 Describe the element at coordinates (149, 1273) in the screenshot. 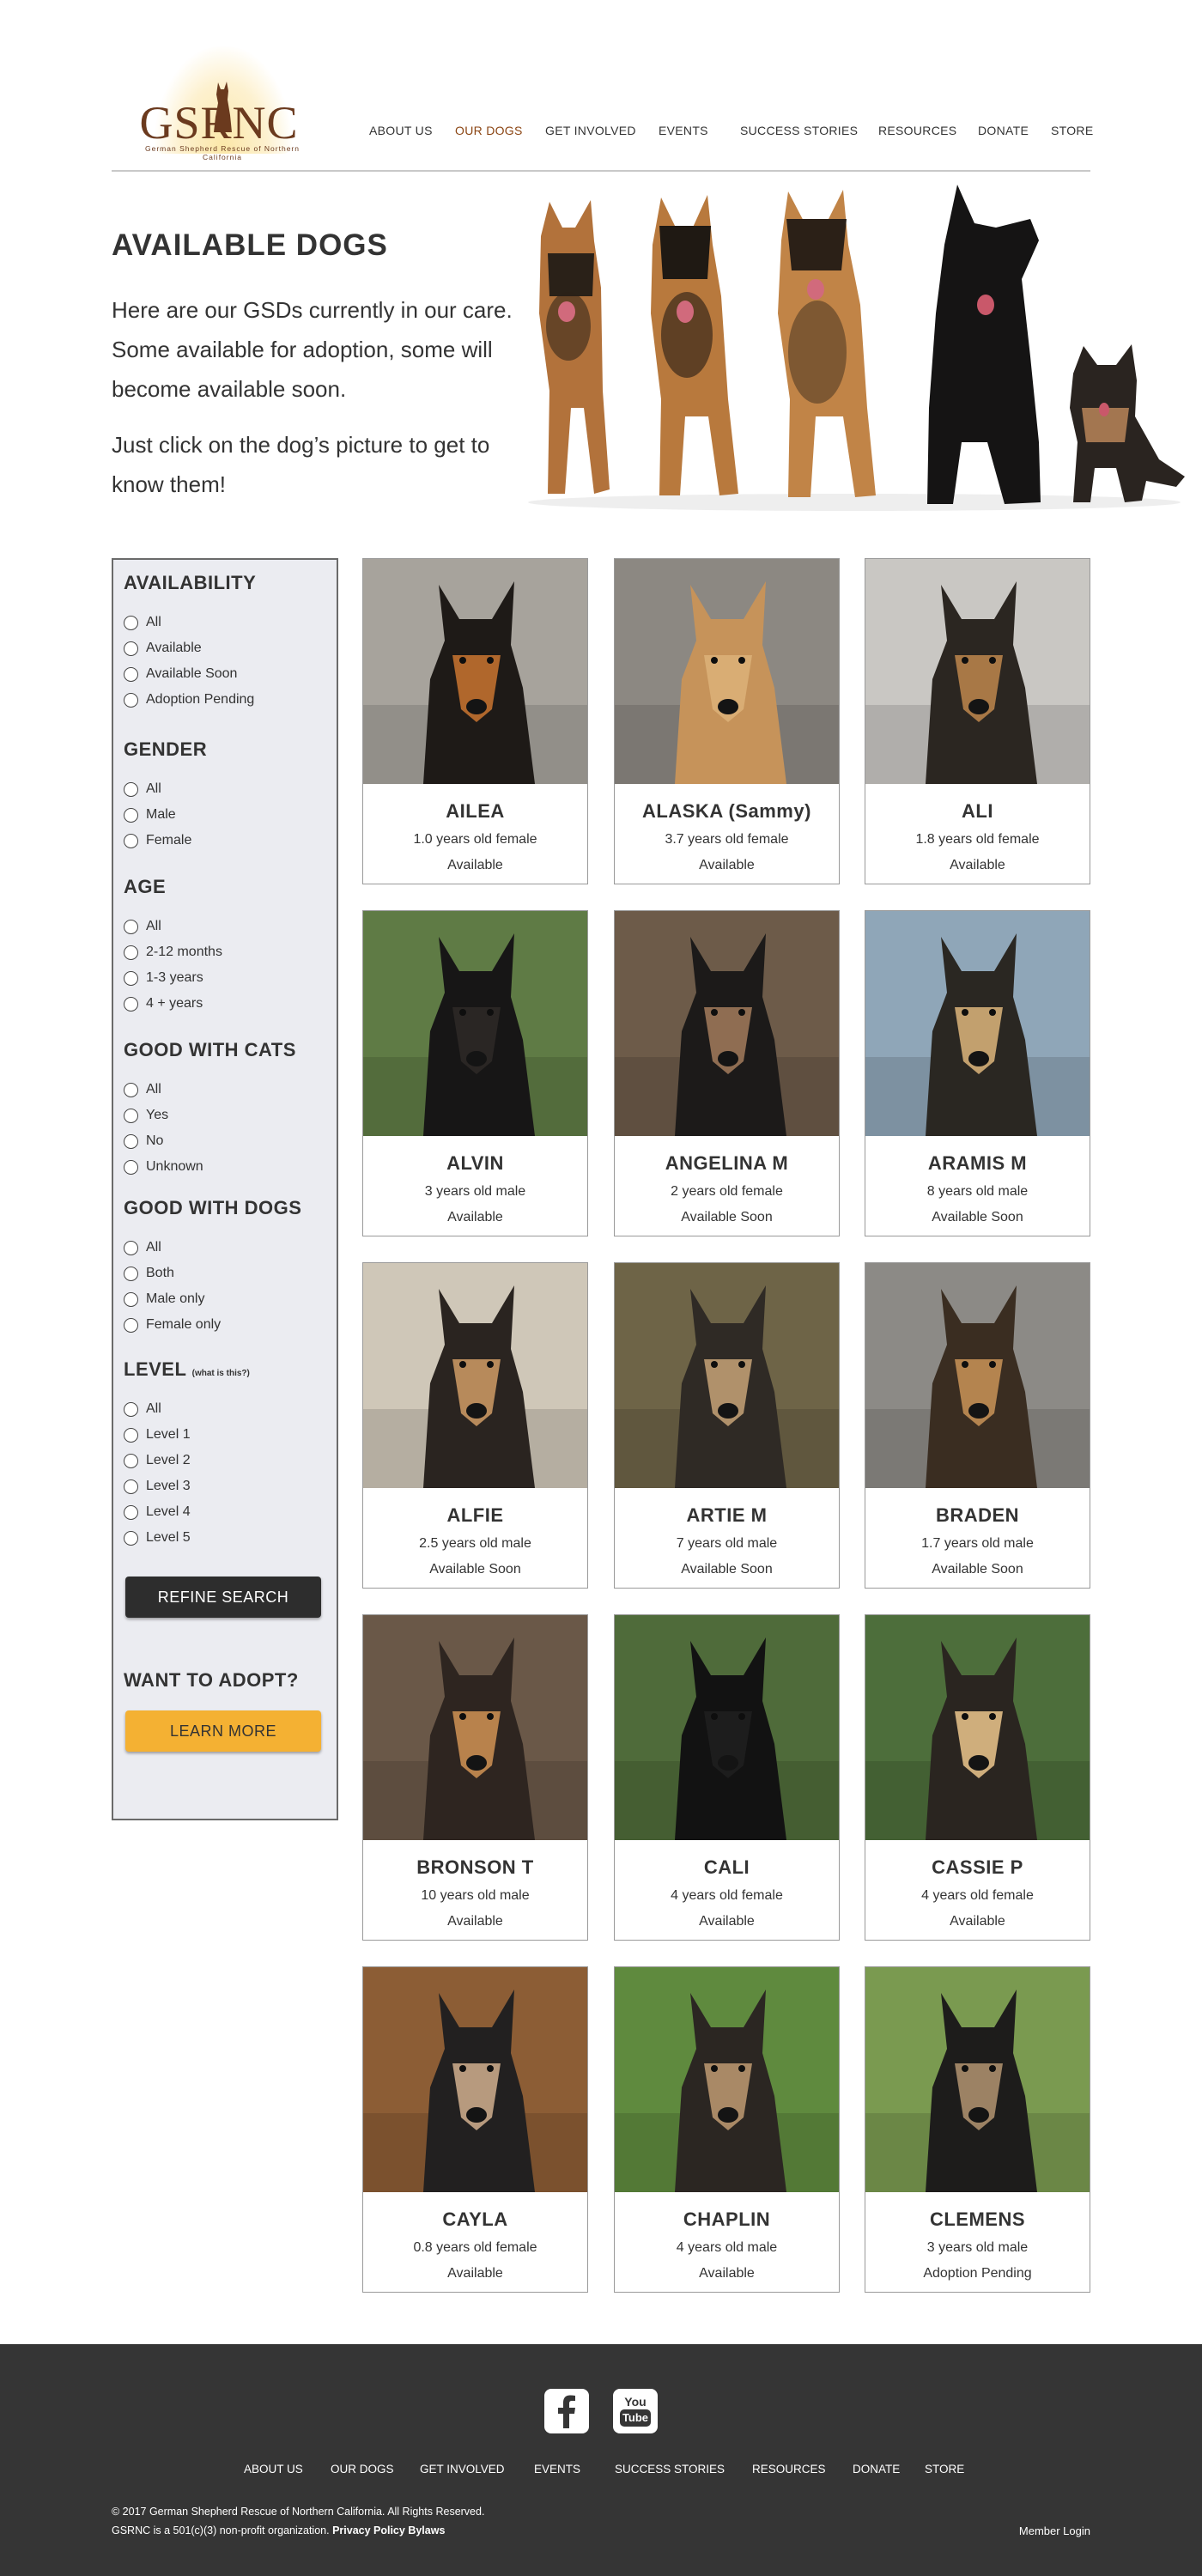

I see `dogs-option-both: Both` at that location.